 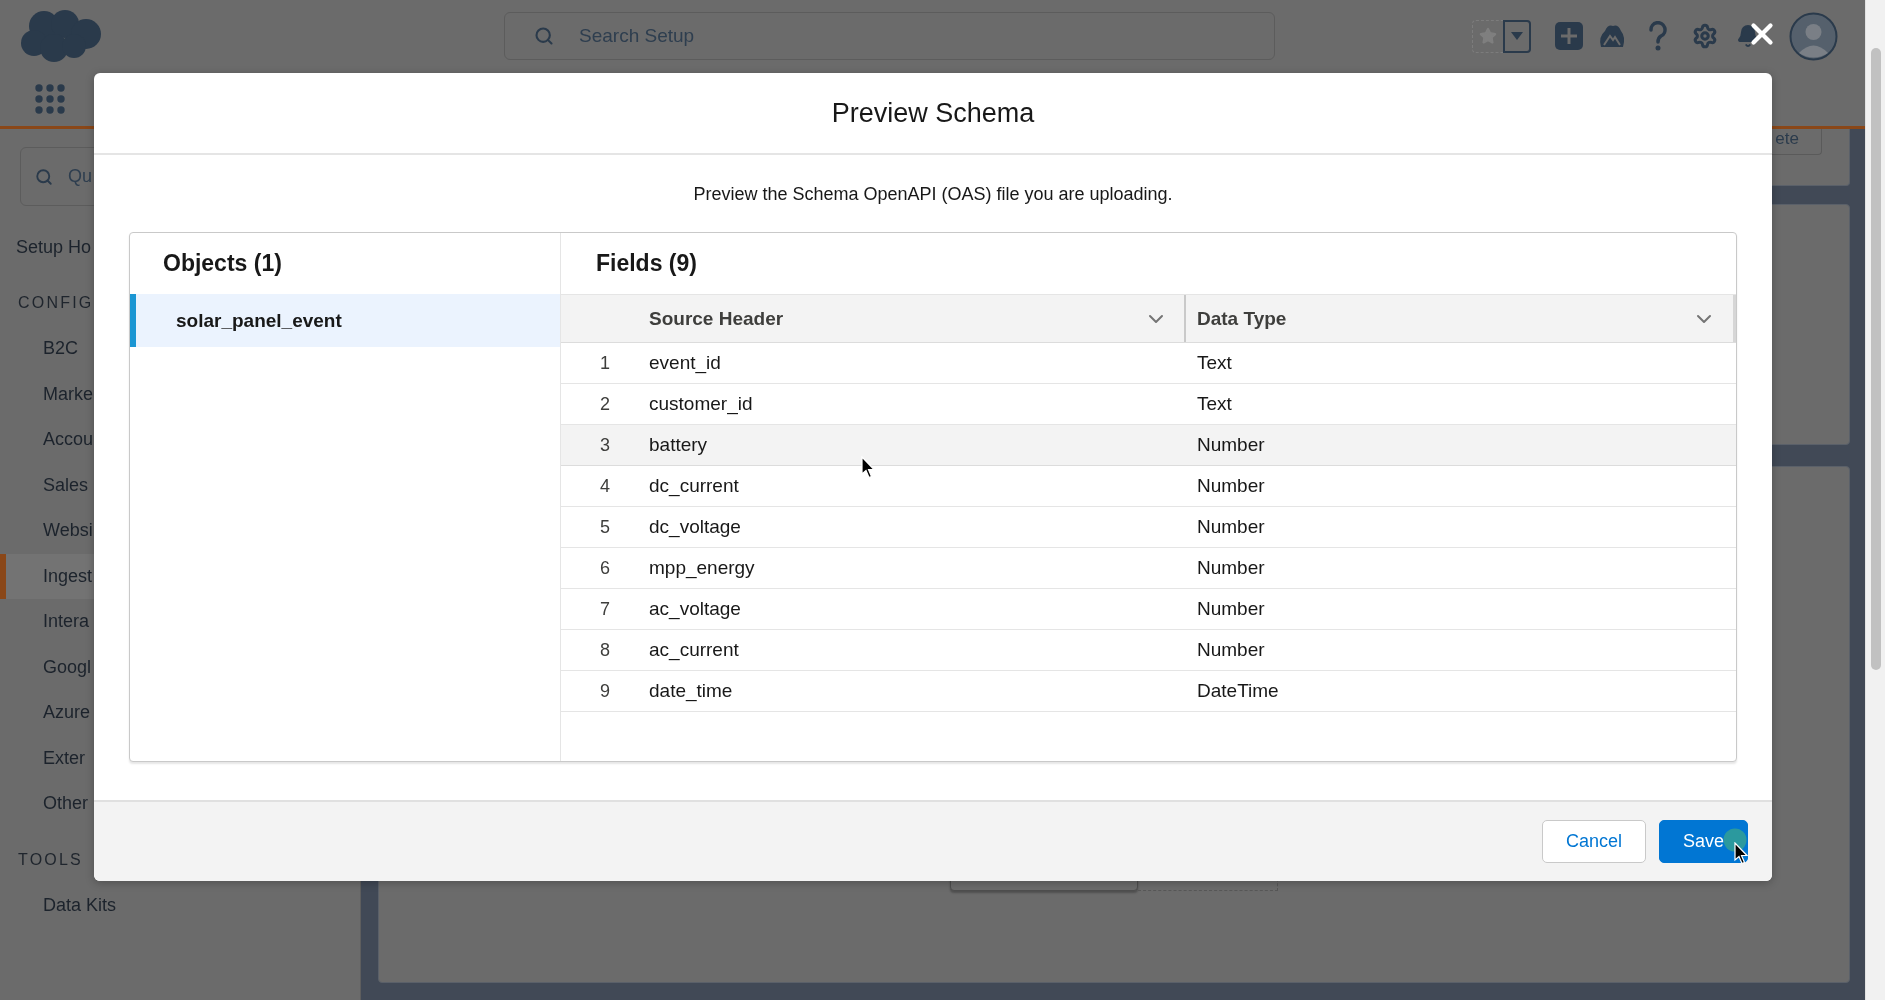 I want to click on field-name: ac_voltage, so click(x=695, y=609).